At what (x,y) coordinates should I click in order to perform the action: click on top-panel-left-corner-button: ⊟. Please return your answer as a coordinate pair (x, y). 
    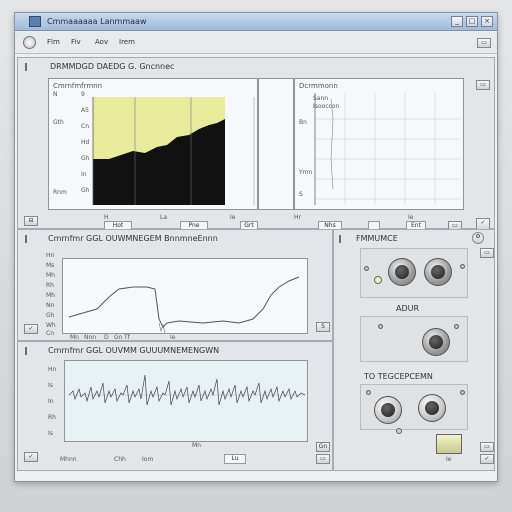
    Looking at the image, I should click on (31, 221).